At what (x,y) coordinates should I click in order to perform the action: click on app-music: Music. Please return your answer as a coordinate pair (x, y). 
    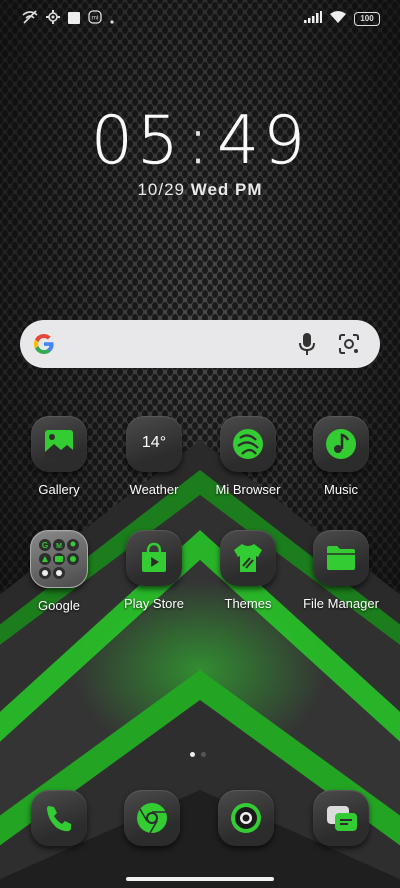
    Looking at the image, I should click on (341, 456).